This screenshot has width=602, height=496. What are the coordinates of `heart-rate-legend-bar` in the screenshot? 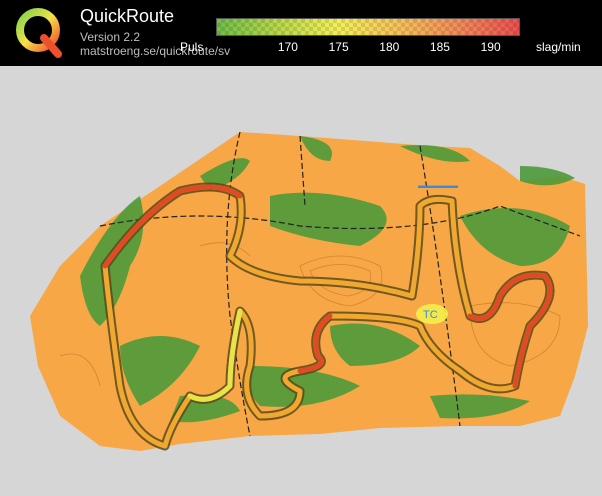 It's located at (368, 27).